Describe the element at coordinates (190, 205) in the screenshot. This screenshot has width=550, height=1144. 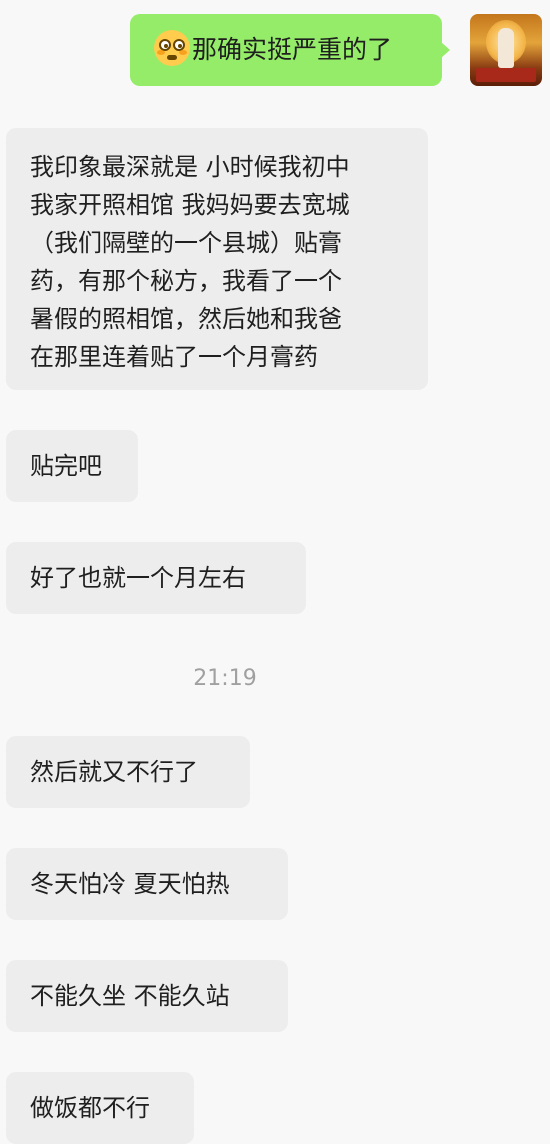
I see `message-line: 我家开照相馆 我妈妈要去宽城` at that location.